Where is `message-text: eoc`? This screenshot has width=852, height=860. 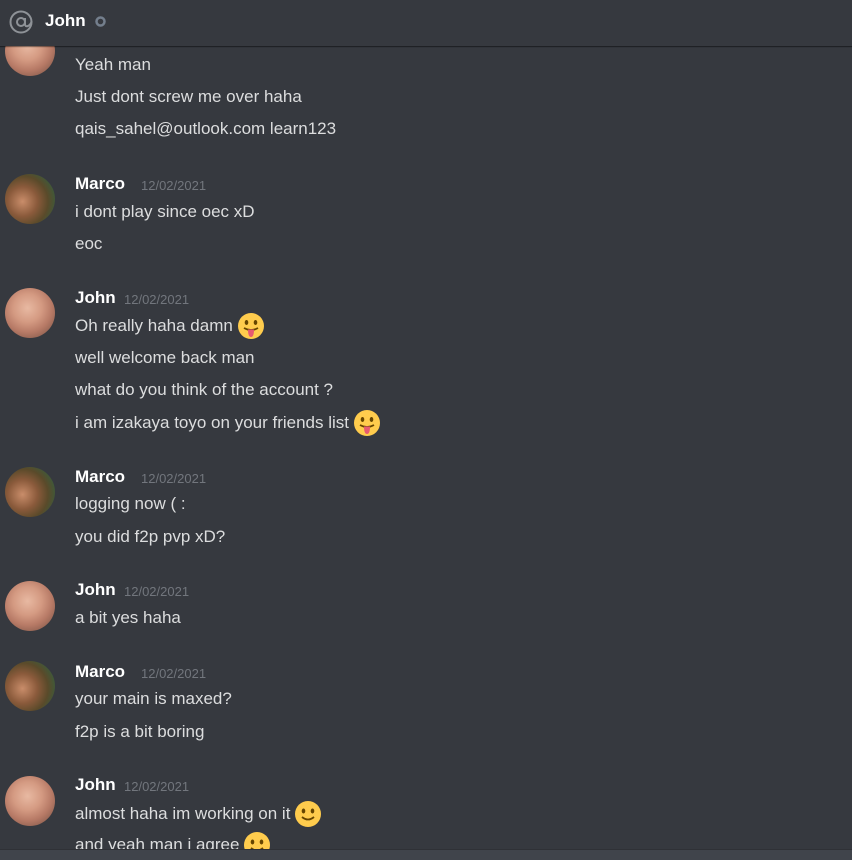
message-text: eoc is located at coordinates (89, 243).